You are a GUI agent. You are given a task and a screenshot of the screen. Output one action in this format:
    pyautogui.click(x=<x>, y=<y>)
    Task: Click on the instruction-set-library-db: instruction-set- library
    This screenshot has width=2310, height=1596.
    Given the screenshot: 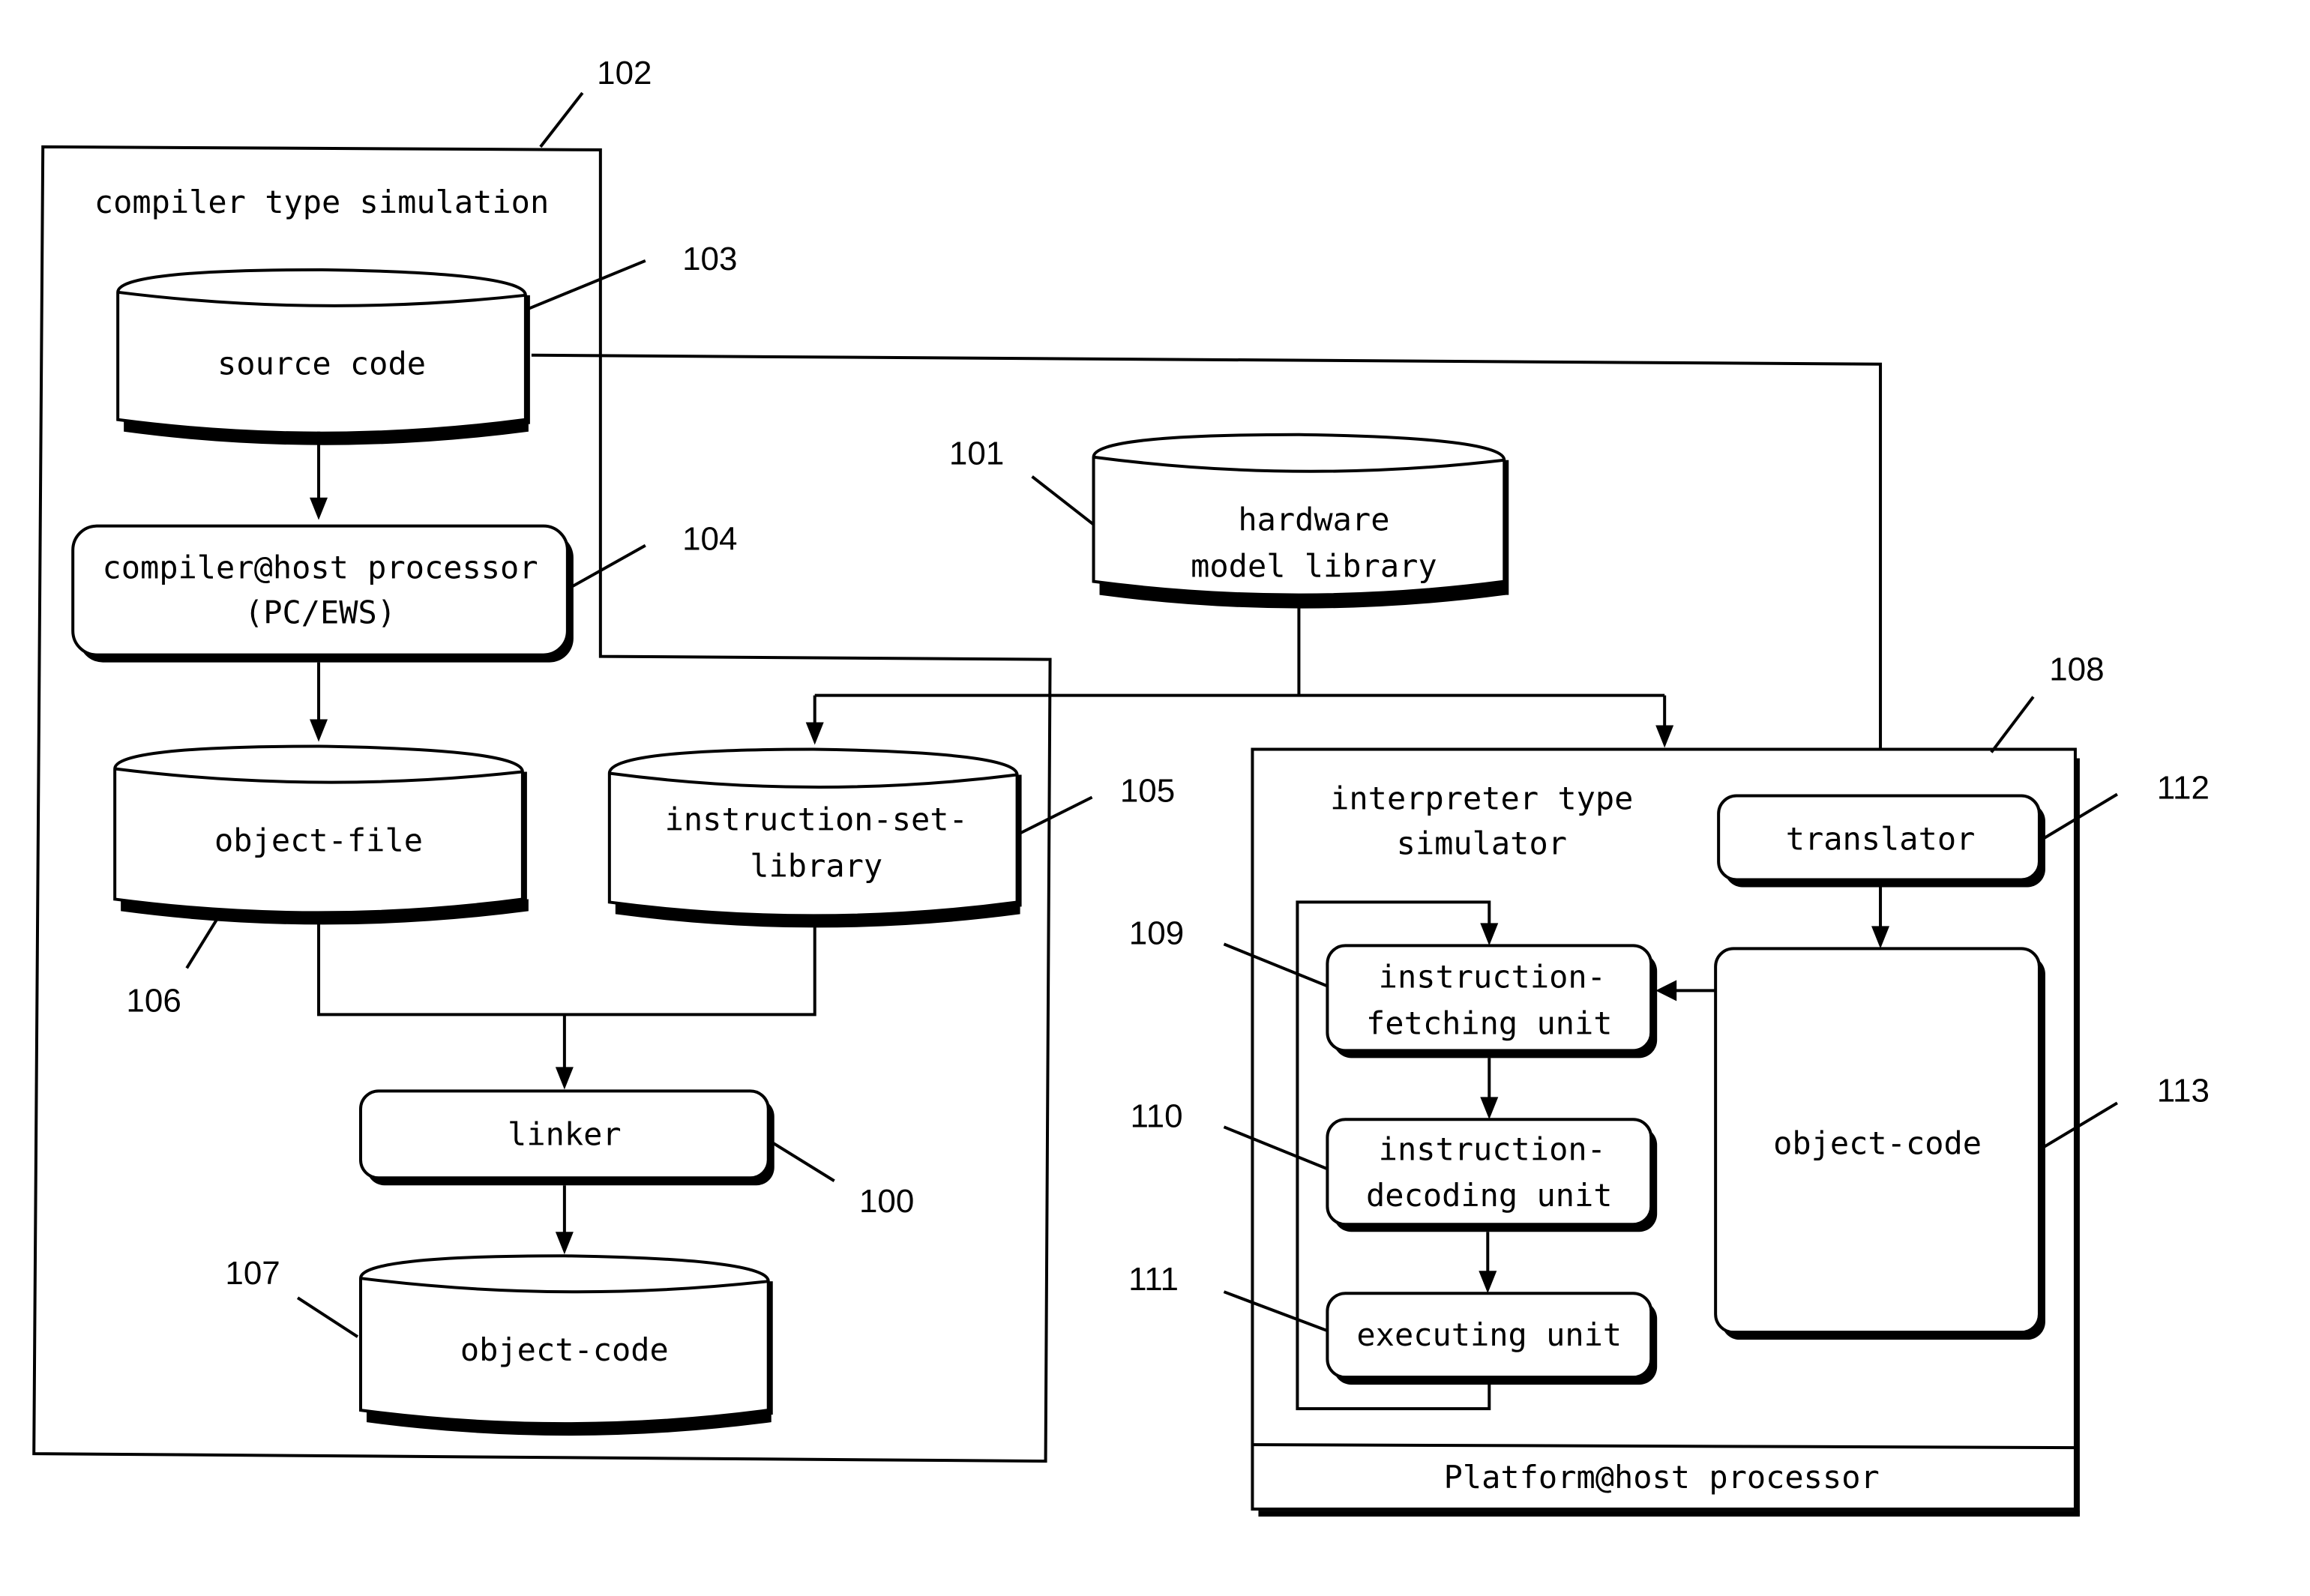 What is the action you would take?
    pyautogui.click(x=814, y=837)
    